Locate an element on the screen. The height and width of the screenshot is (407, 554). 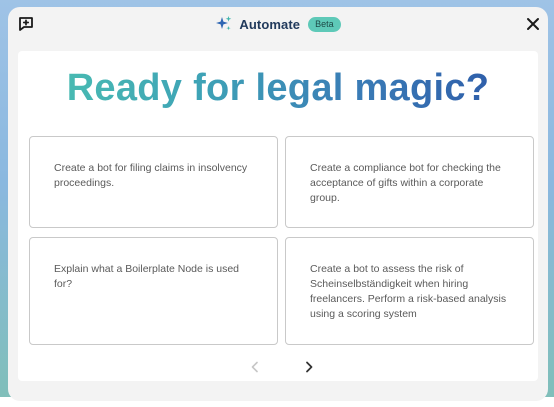
window-header: Automate Beta is located at coordinates (278, 25).